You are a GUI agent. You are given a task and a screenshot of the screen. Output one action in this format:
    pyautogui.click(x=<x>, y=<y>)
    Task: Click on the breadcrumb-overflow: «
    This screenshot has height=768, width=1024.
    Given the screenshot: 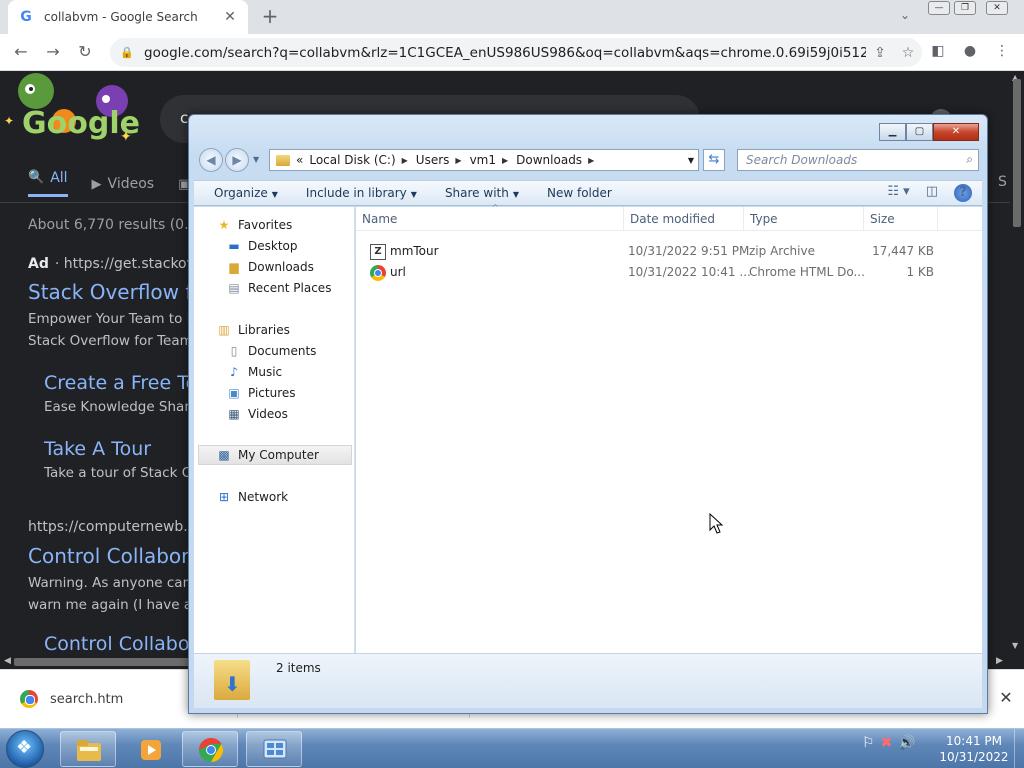 What is the action you would take?
    pyautogui.click(x=299, y=160)
    